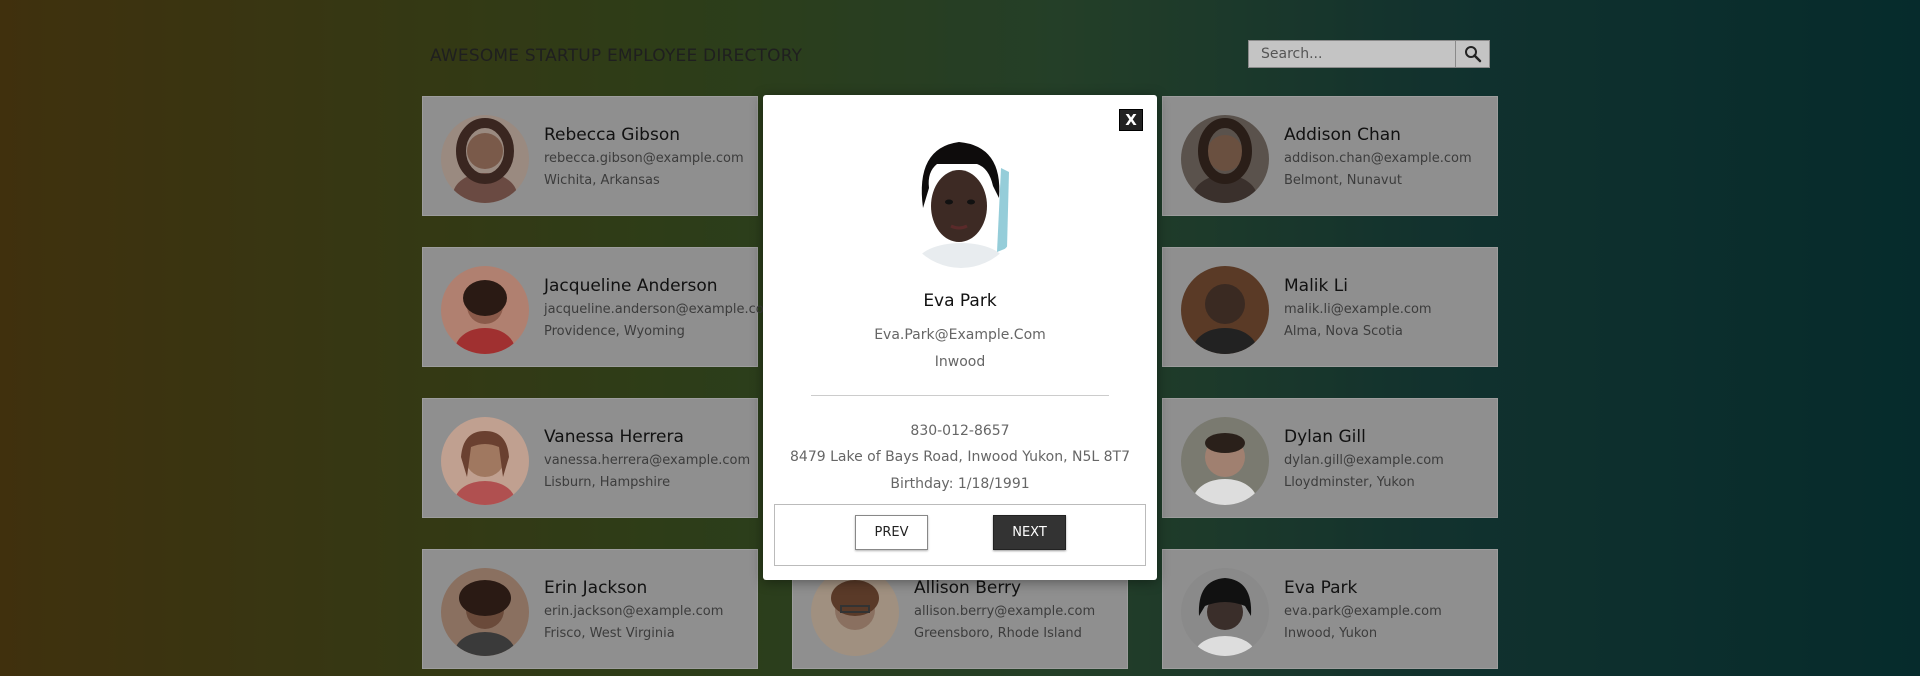 The width and height of the screenshot is (1920, 676). Describe the element at coordinates (1029, 532) in the screenshot. I see `next-button: NEXT` at that location.